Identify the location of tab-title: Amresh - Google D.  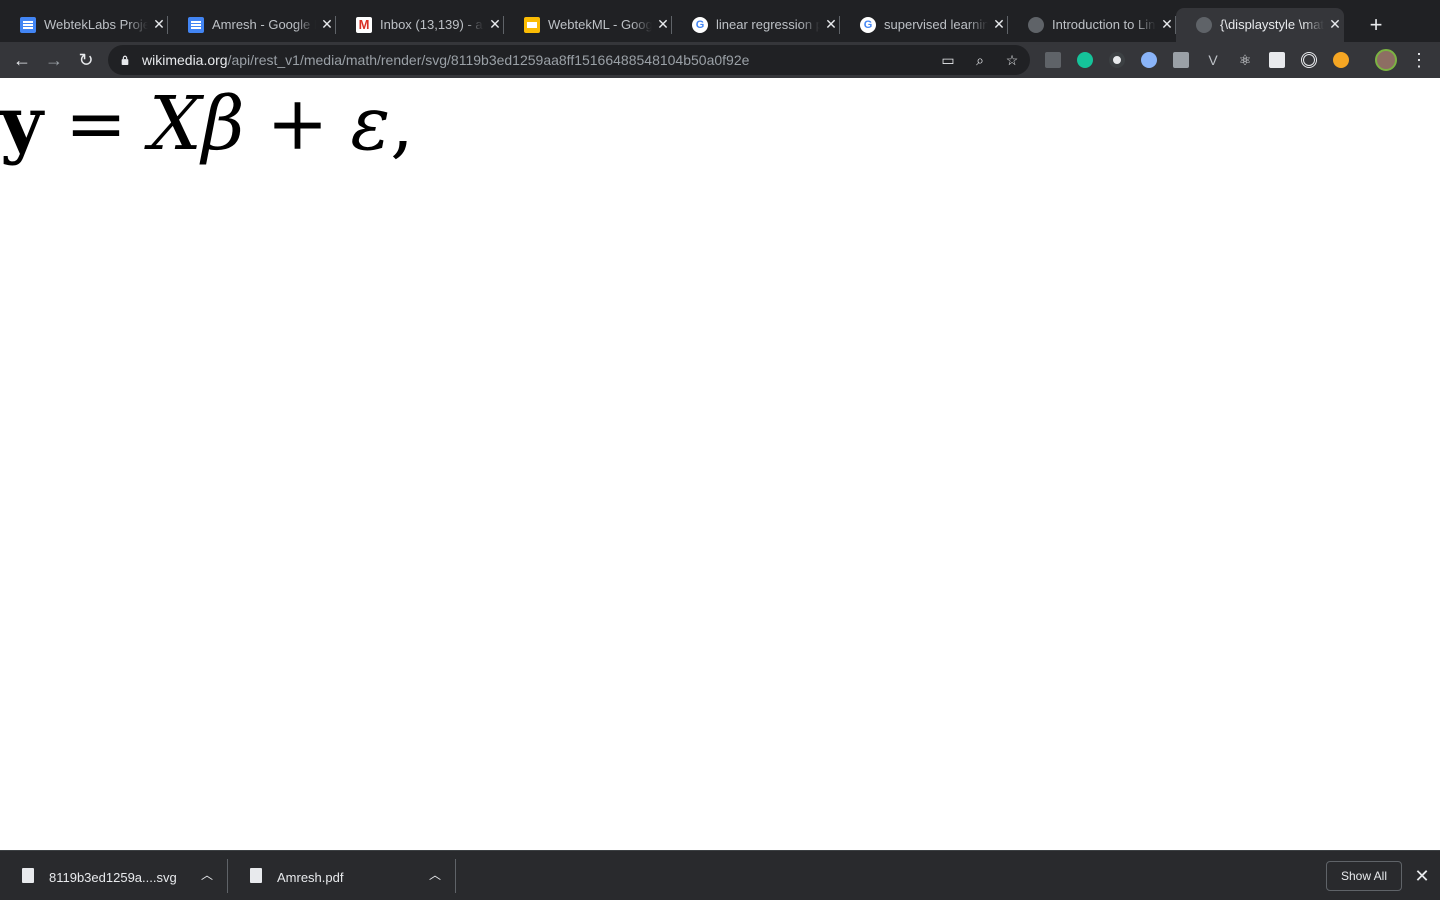
(264, 24).